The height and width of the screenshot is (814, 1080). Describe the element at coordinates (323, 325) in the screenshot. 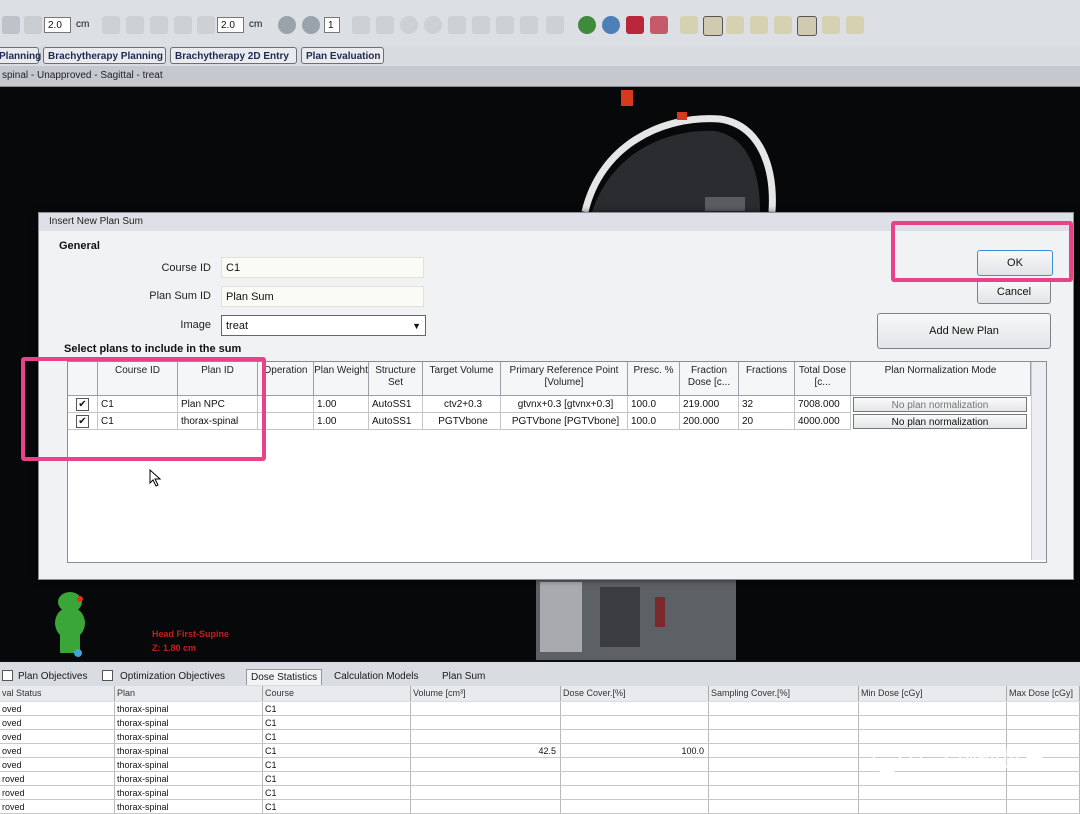

I see `image-select: treat ▼` at that location.